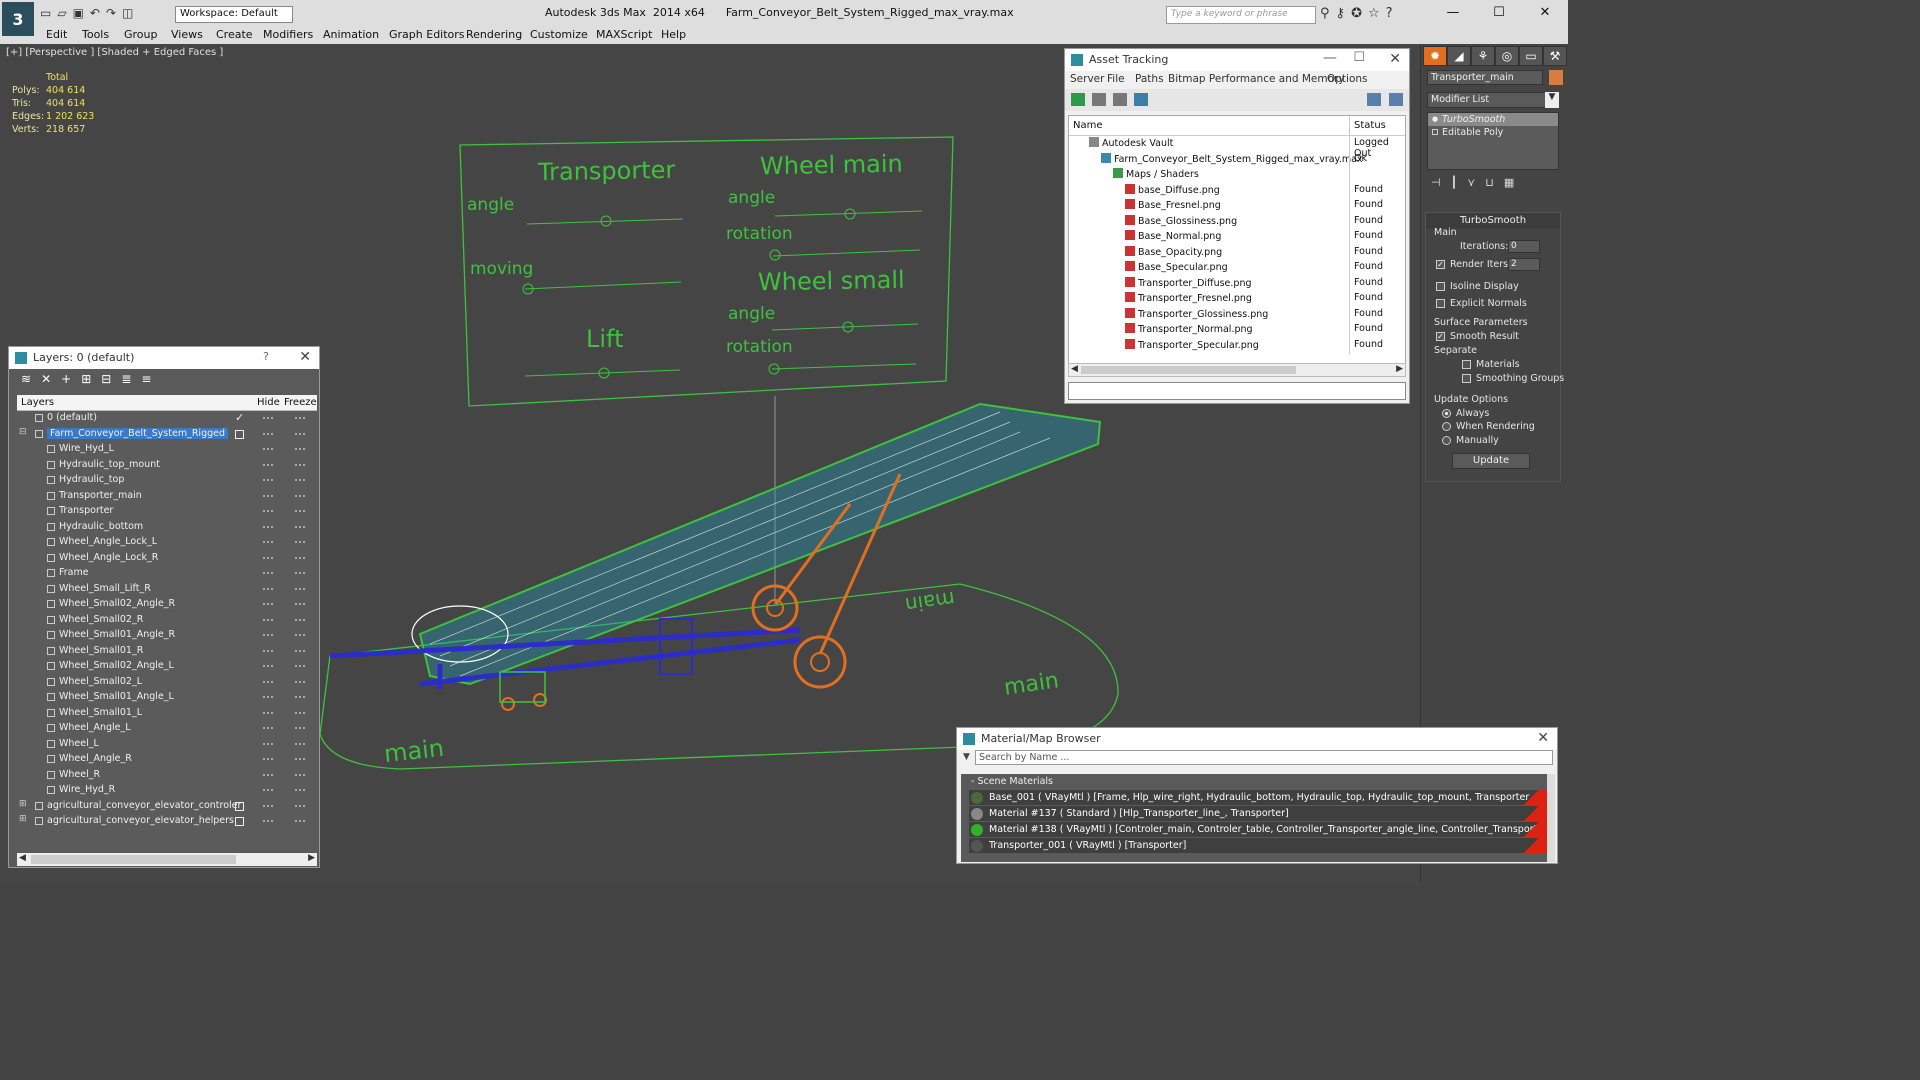  I want to click on asset-panel-title: Asset Tracking — ☐ ✕, so click(1237, 60).